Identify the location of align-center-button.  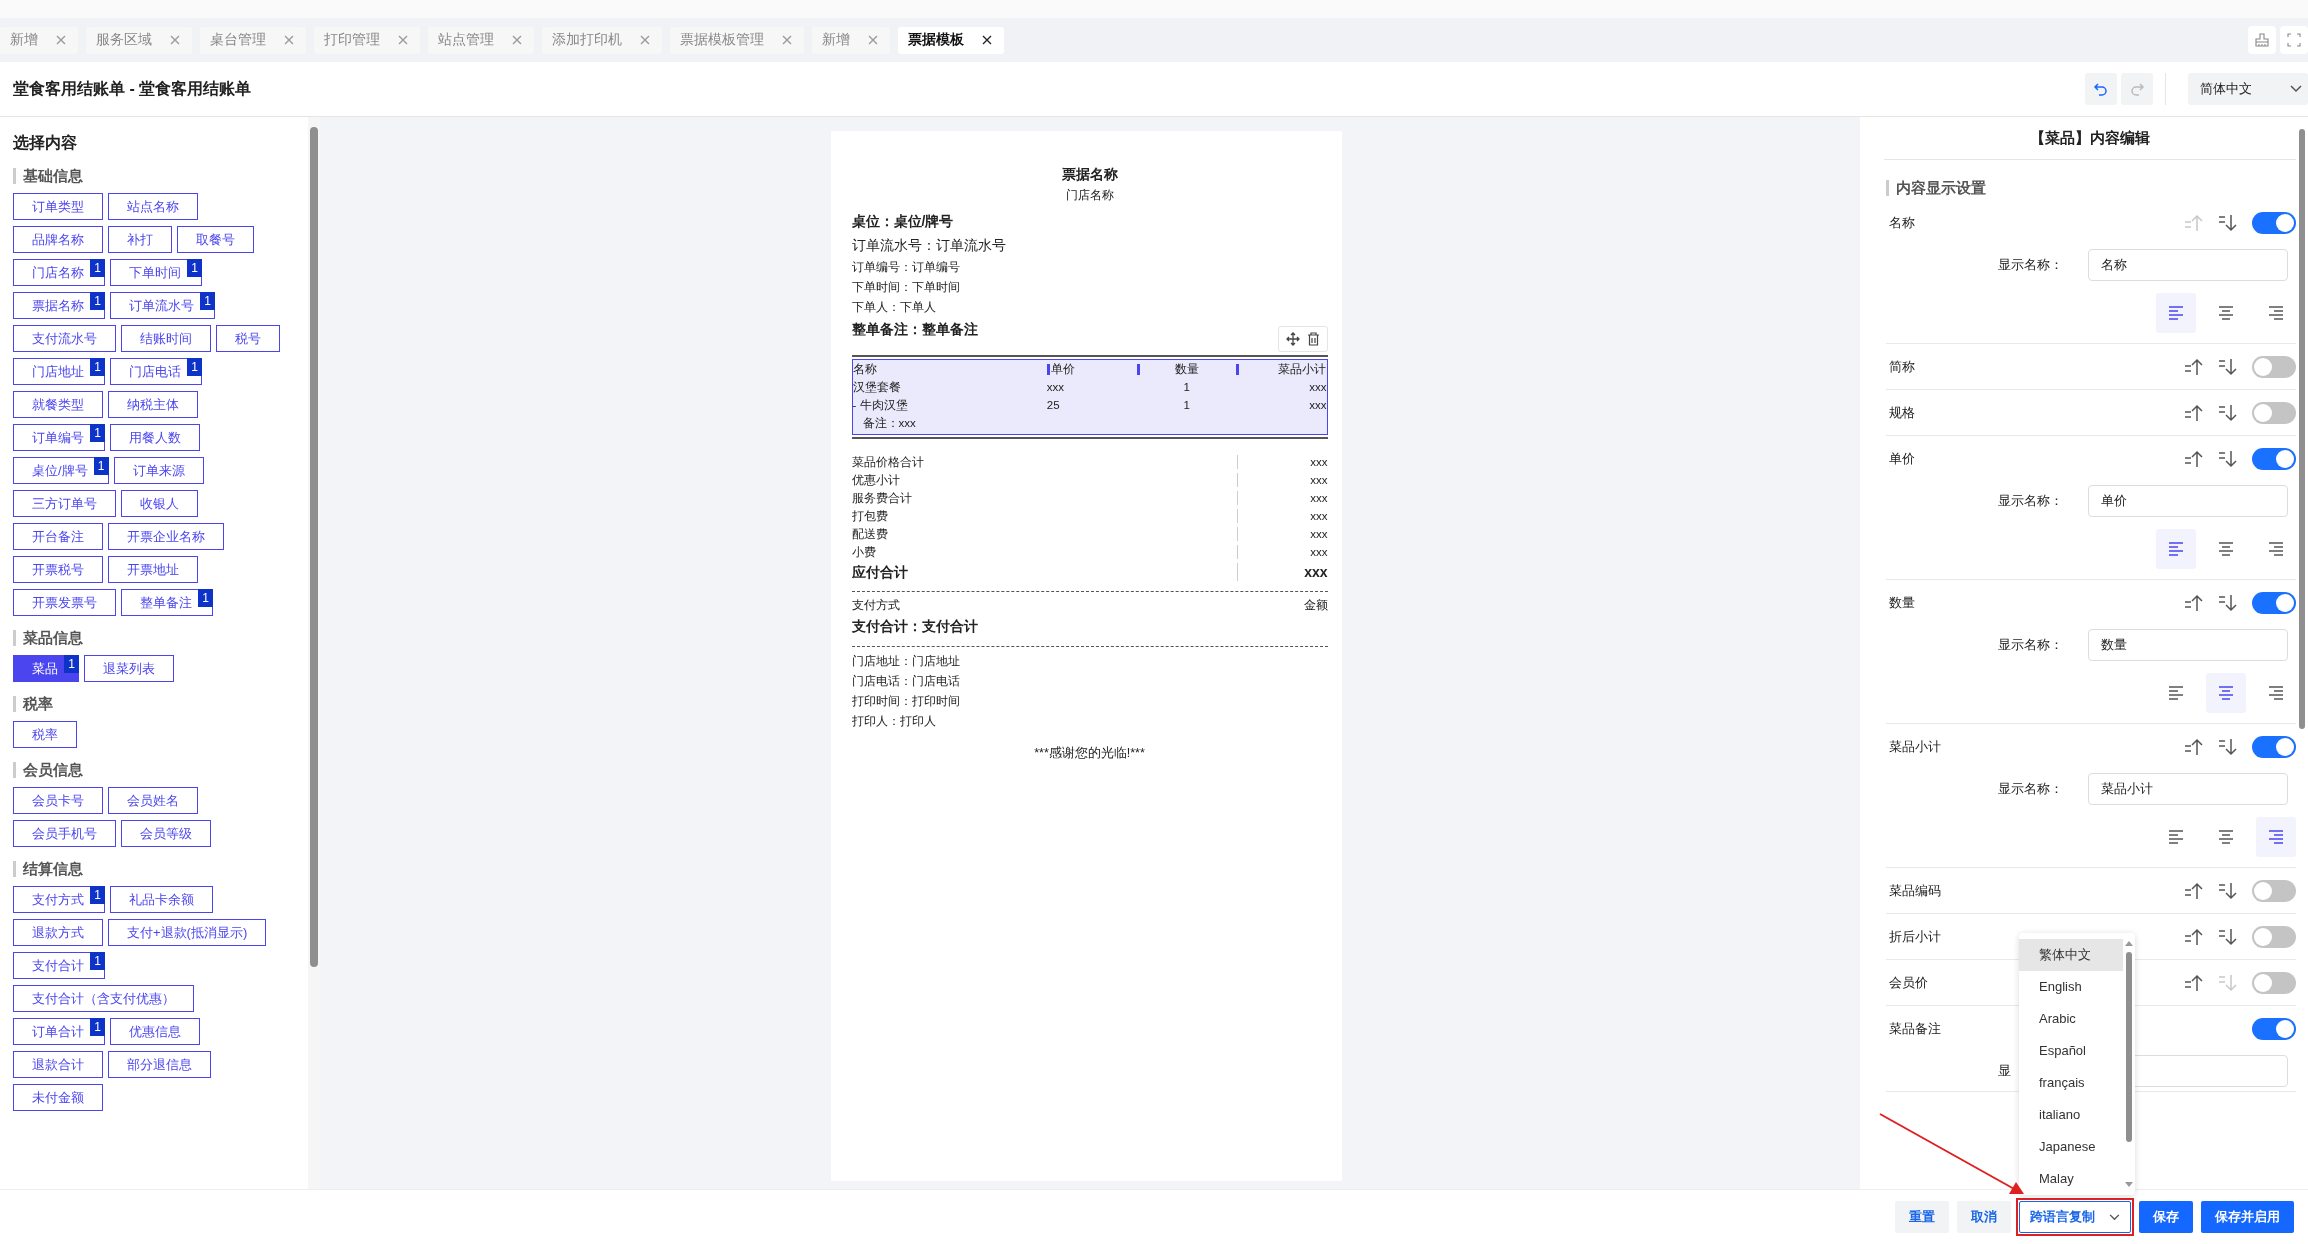
(2226, 693).